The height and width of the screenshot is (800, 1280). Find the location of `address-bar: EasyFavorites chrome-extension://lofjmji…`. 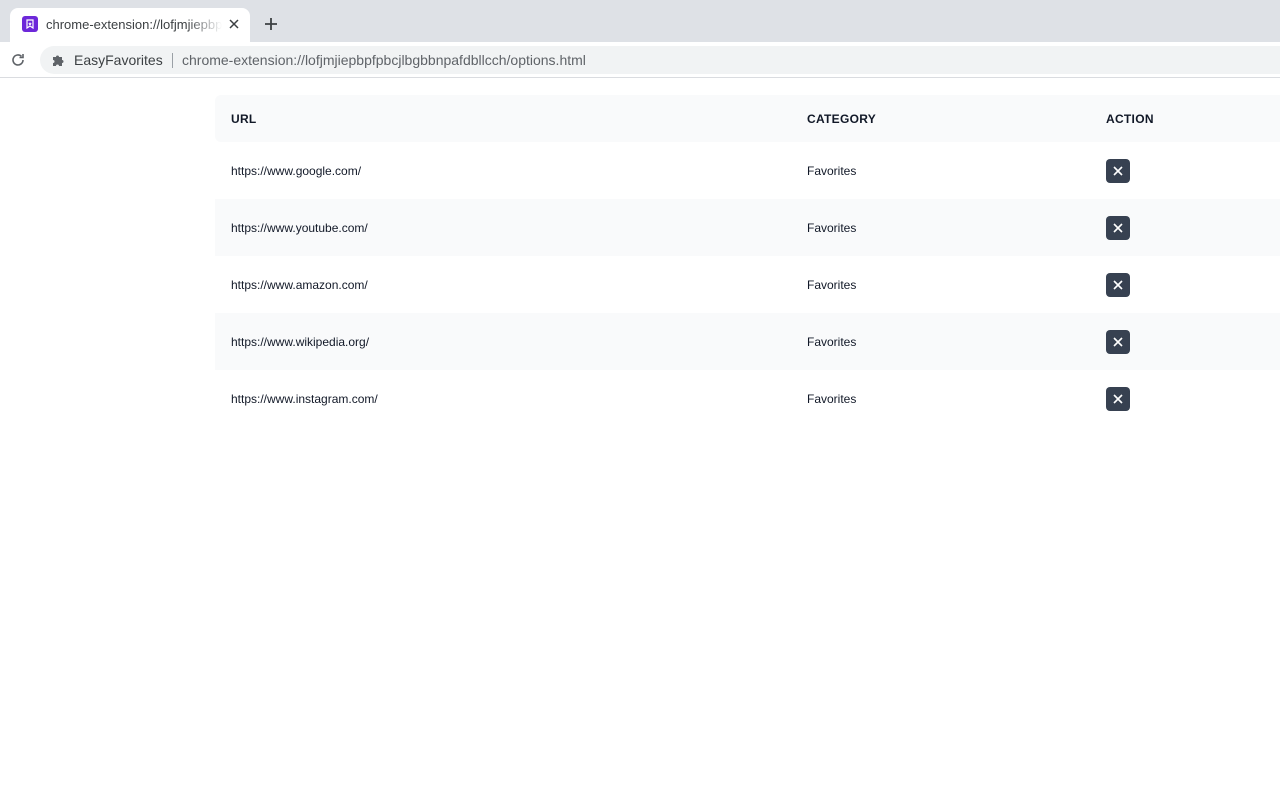

address-bar: EasyFavorites chrome-extension://lofjmji… is located at coordinates (660, 60).